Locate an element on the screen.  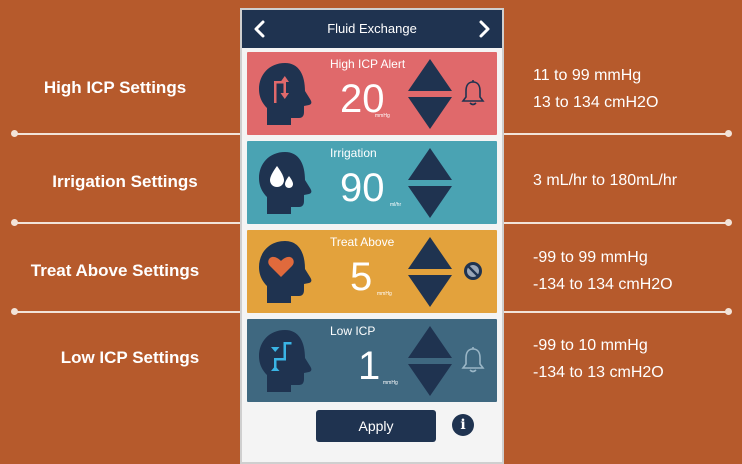
value-display: 90 is located at coordinates (362, 188).